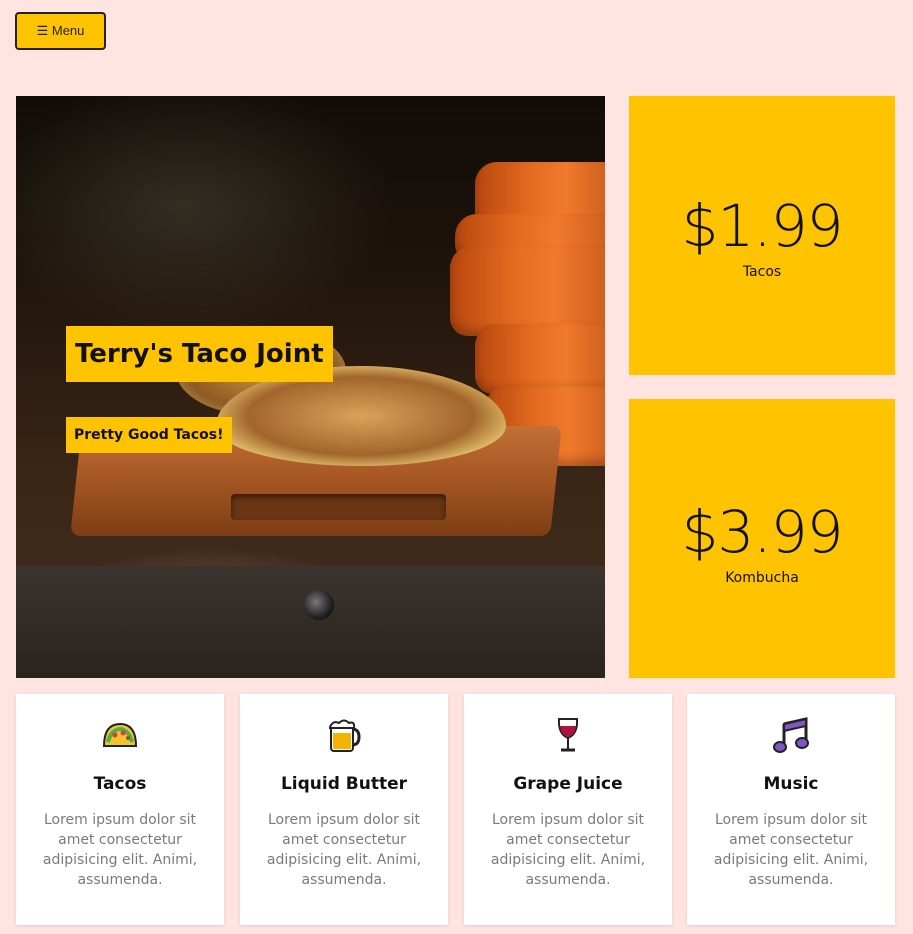 Image resolution: width=913 pixels, height=934 pixels. I want to click on price-card-tacos: $1.99 Tacos, so click(762, 235).